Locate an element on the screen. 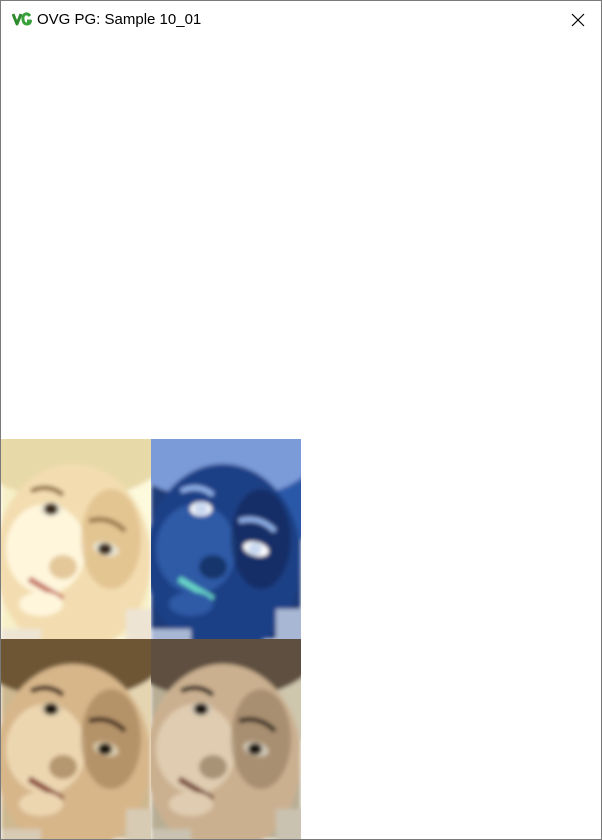 This screenshot has width=602, height=840. baby-photo-sepia is located at coordinates (76, 739).